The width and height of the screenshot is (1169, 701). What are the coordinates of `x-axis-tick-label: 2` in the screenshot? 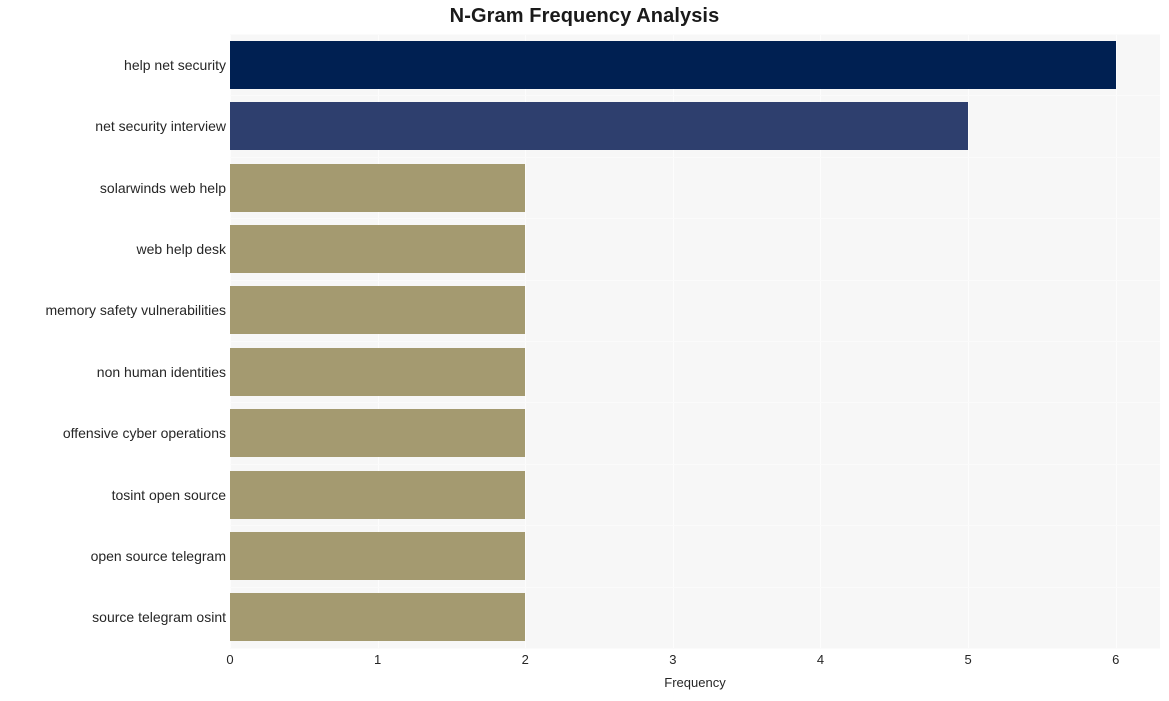 It's located at (525, 659).